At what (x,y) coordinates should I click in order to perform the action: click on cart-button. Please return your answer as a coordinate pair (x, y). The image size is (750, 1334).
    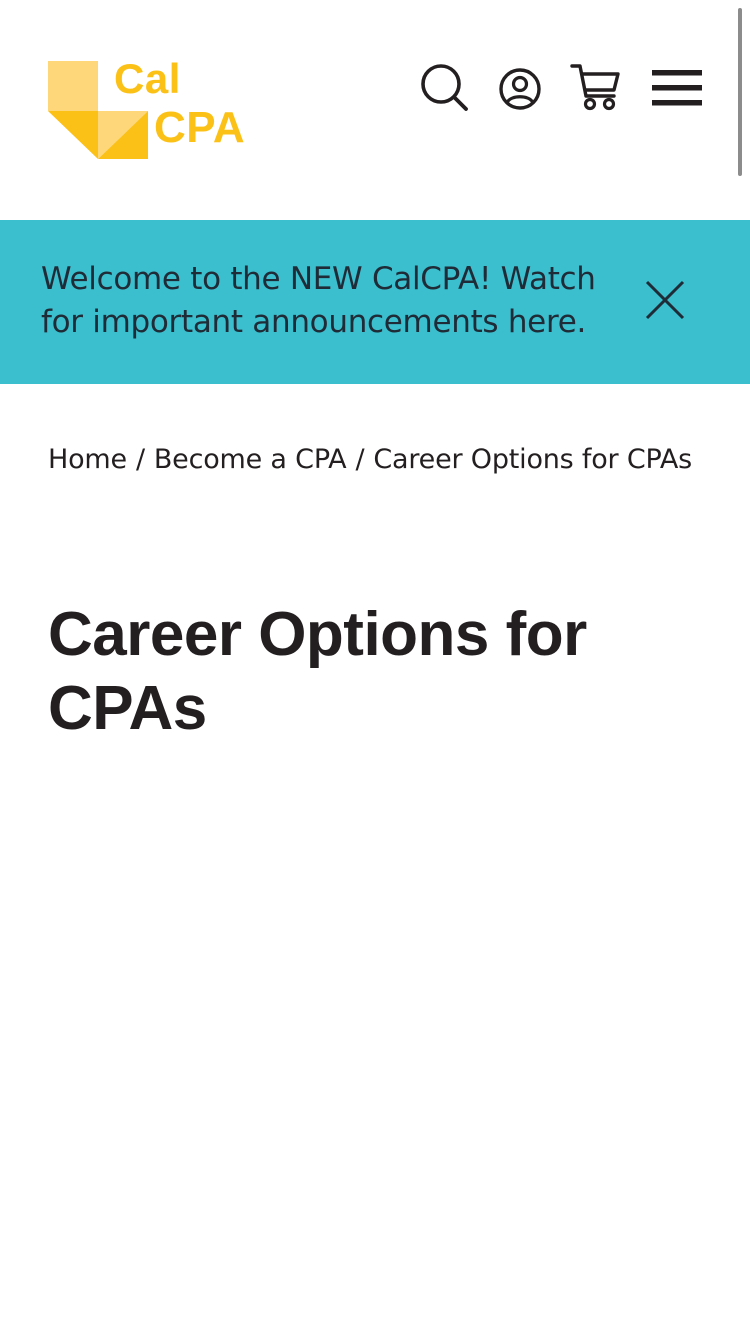
    Looking at the image, I should click on (596, 87).